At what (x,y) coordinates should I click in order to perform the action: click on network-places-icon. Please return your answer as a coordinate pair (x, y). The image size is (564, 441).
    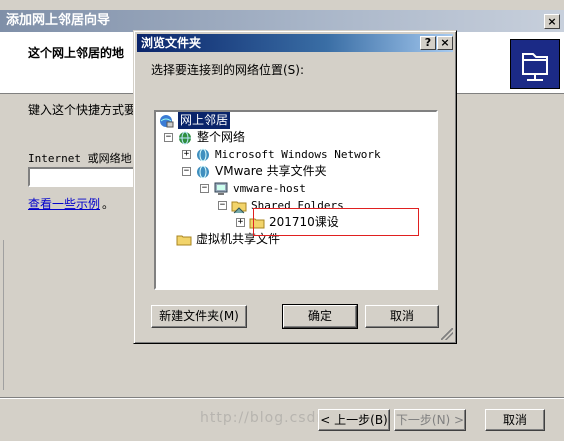
    Looking at the image, I should click on (166, 121).